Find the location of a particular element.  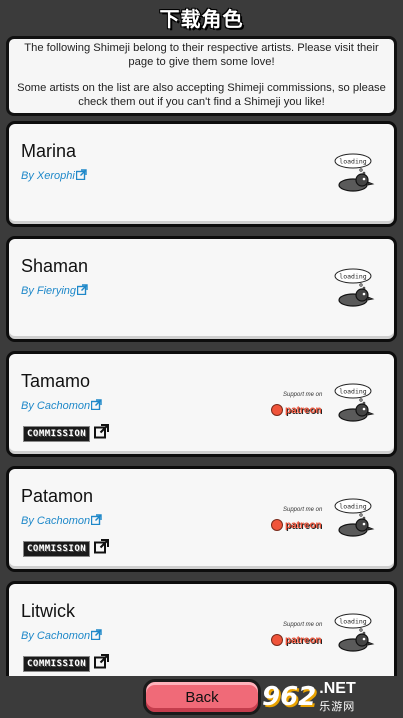

artist-link: By Fierying is located at coordinates (54, 291).